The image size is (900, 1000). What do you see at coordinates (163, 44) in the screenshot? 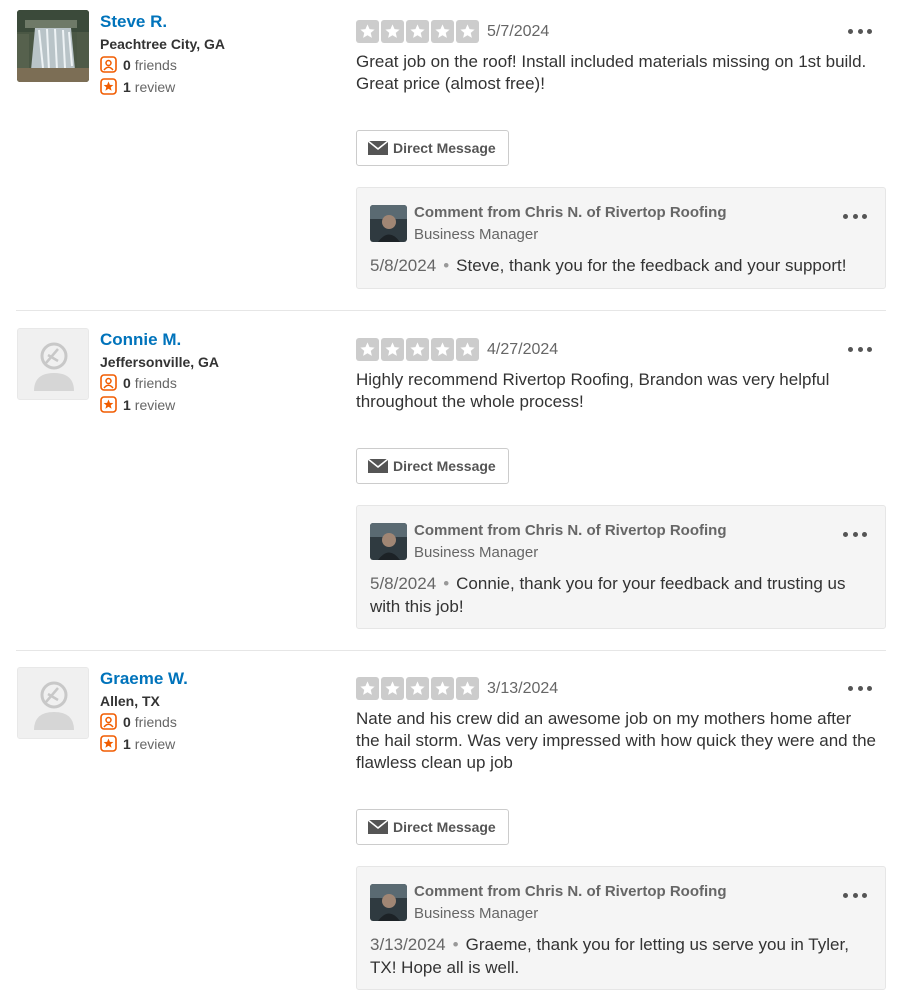
I see `user-location: Peachtree City, GA` at bounding box center [163, 44].